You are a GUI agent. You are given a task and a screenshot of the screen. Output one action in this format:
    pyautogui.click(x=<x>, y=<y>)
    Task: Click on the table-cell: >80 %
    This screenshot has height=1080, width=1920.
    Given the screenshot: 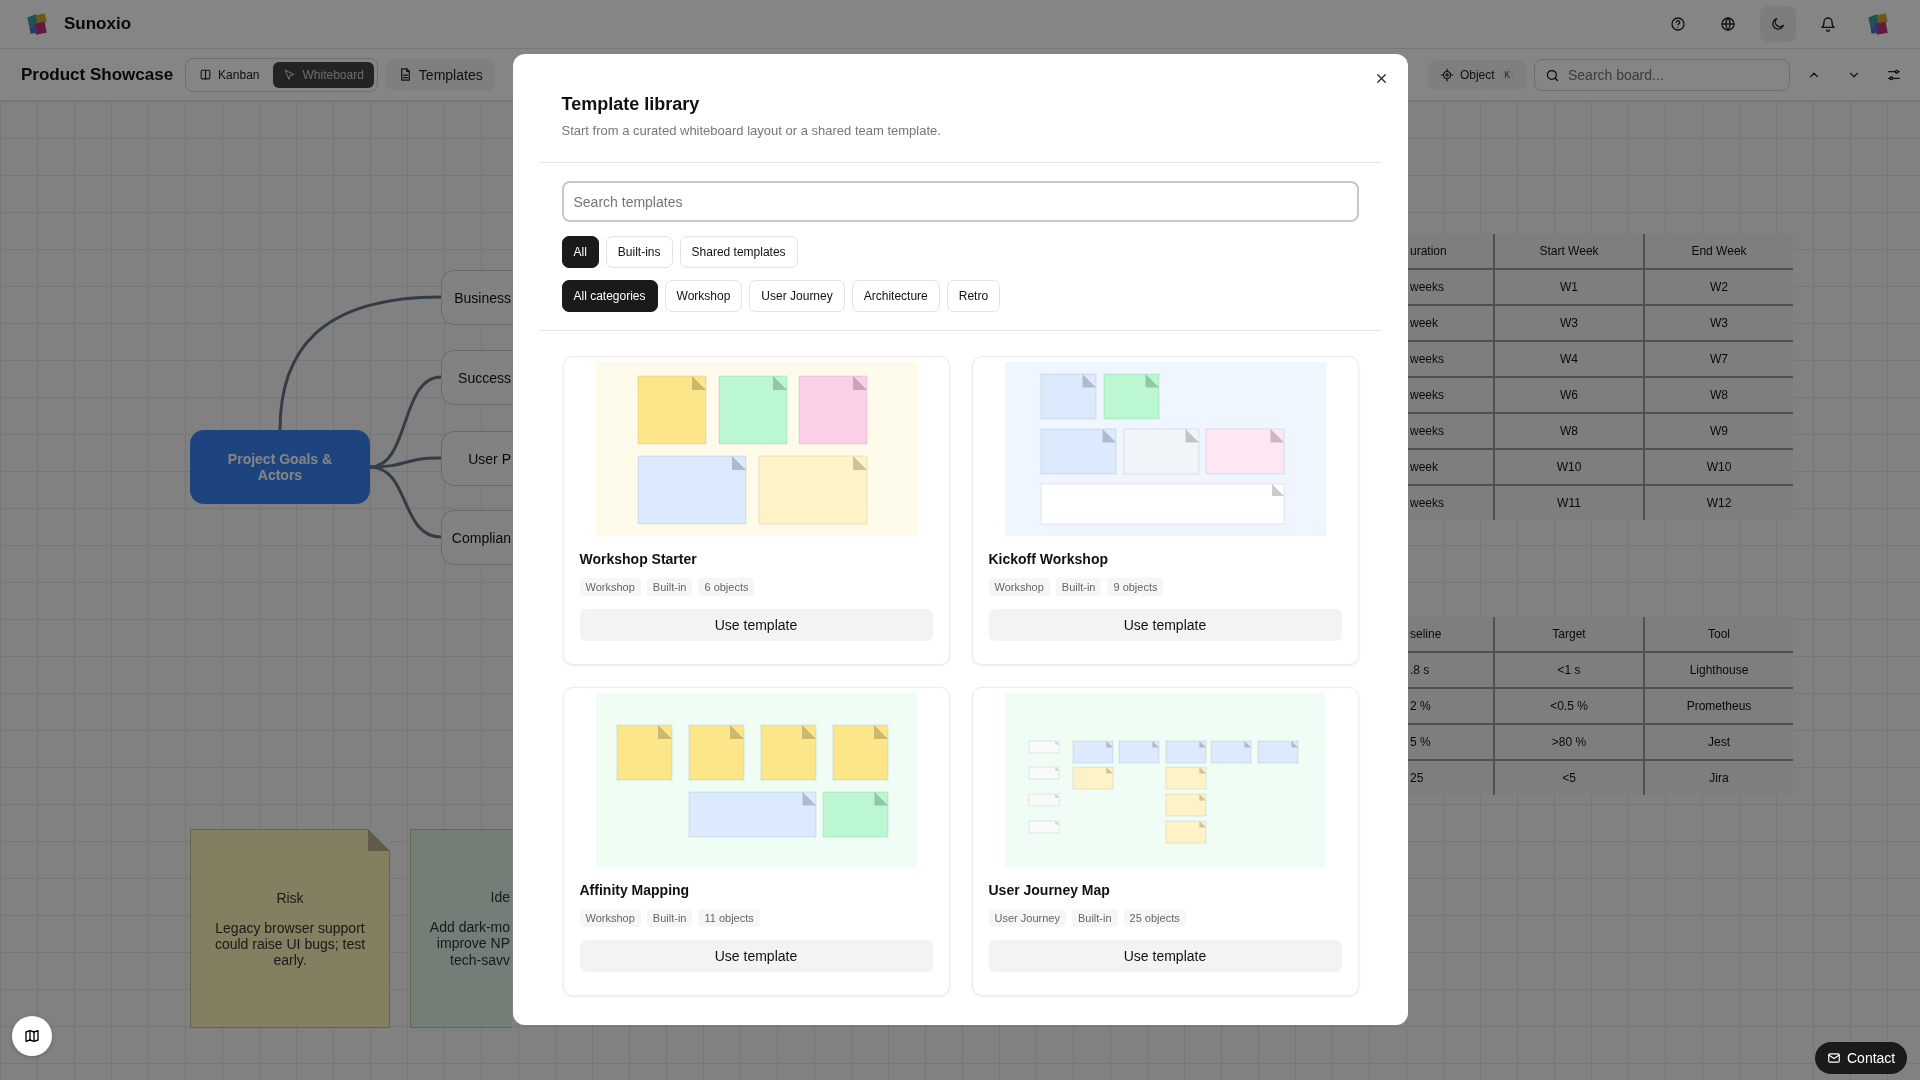 What is the action you would take?
    pyautogui.click(x=1569, y=742)
    